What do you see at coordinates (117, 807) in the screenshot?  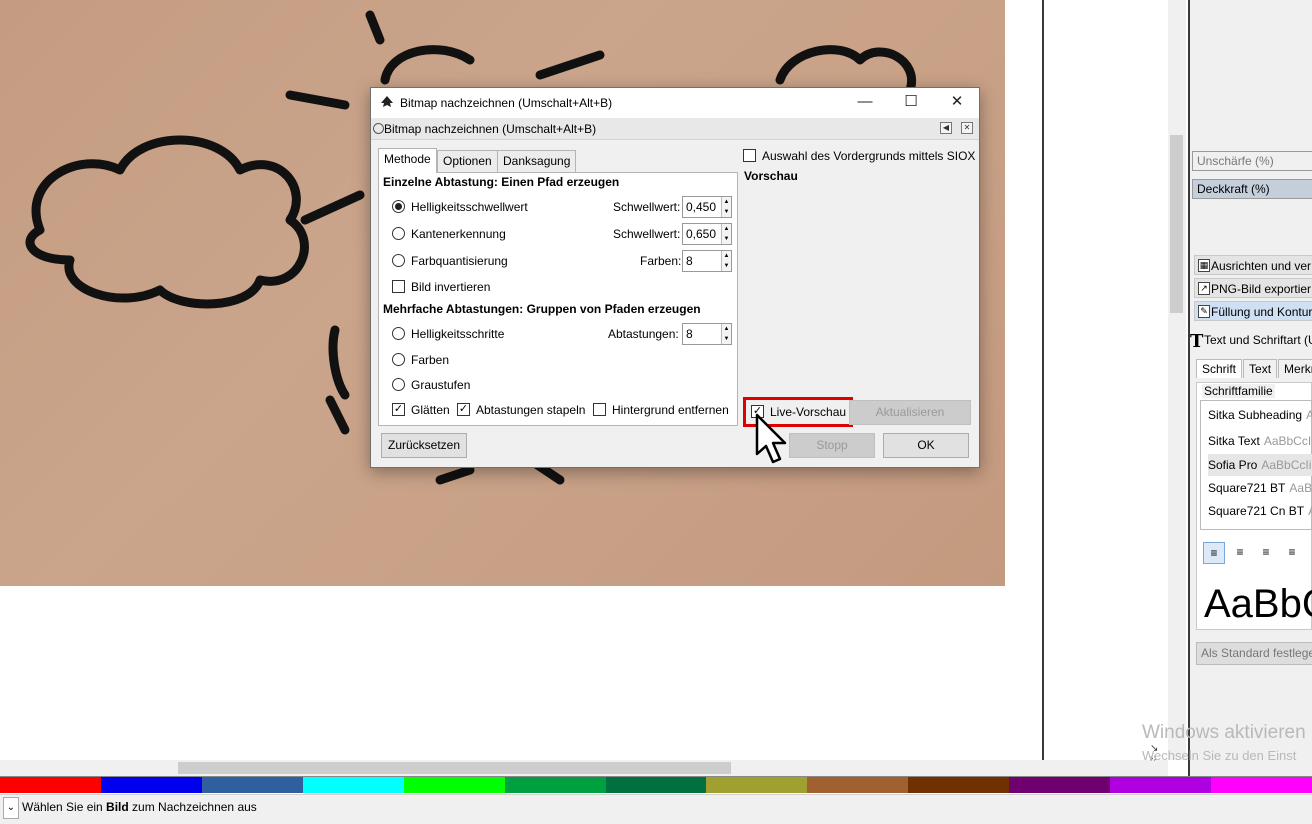 I see `status-text-bold: Bild` at bounding box center [117, 807].